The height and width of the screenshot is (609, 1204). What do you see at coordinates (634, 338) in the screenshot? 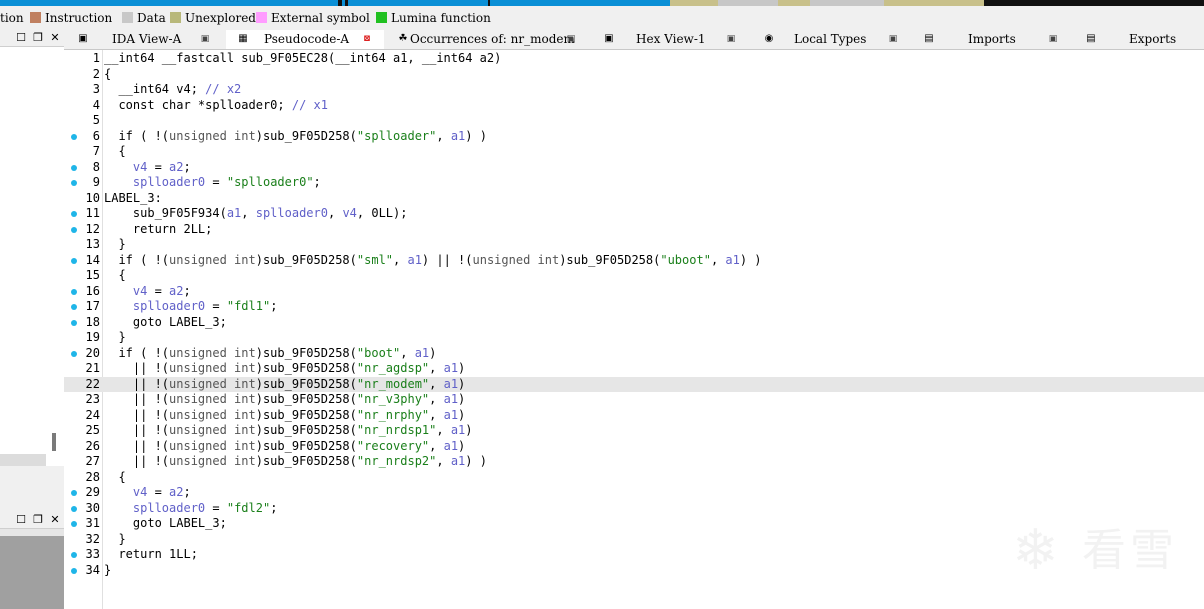
I see `code-line: 19 }` at bounding box center [634, 338].